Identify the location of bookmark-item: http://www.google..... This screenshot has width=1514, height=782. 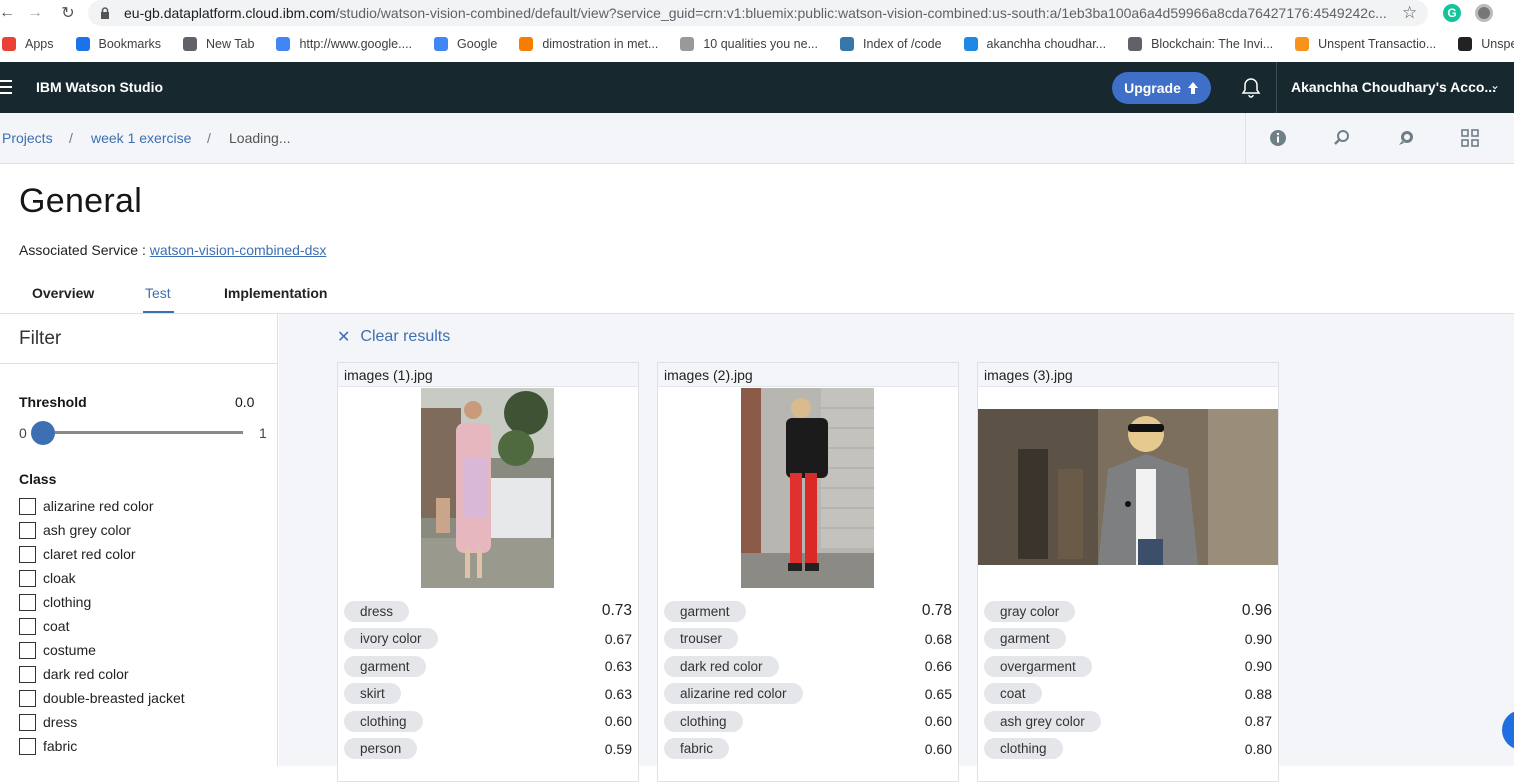
(344, 44).